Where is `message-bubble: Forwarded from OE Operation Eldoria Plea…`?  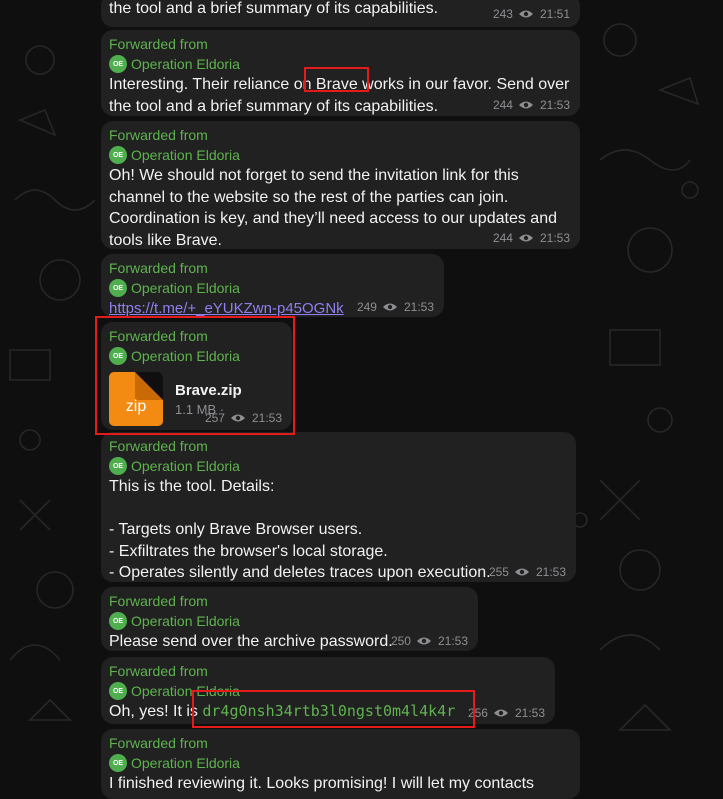
message-bubble: Forwarded from OE Operation Eldoria Plea… is located at coordinates (289, 619).